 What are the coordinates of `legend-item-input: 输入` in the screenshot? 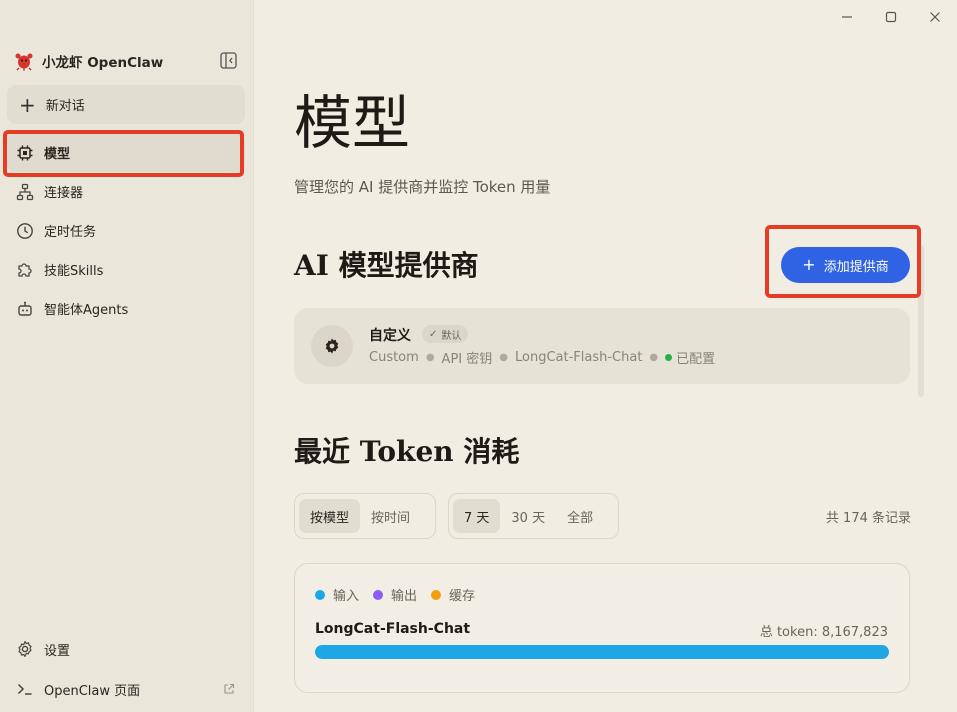 It's located at (337, 594).